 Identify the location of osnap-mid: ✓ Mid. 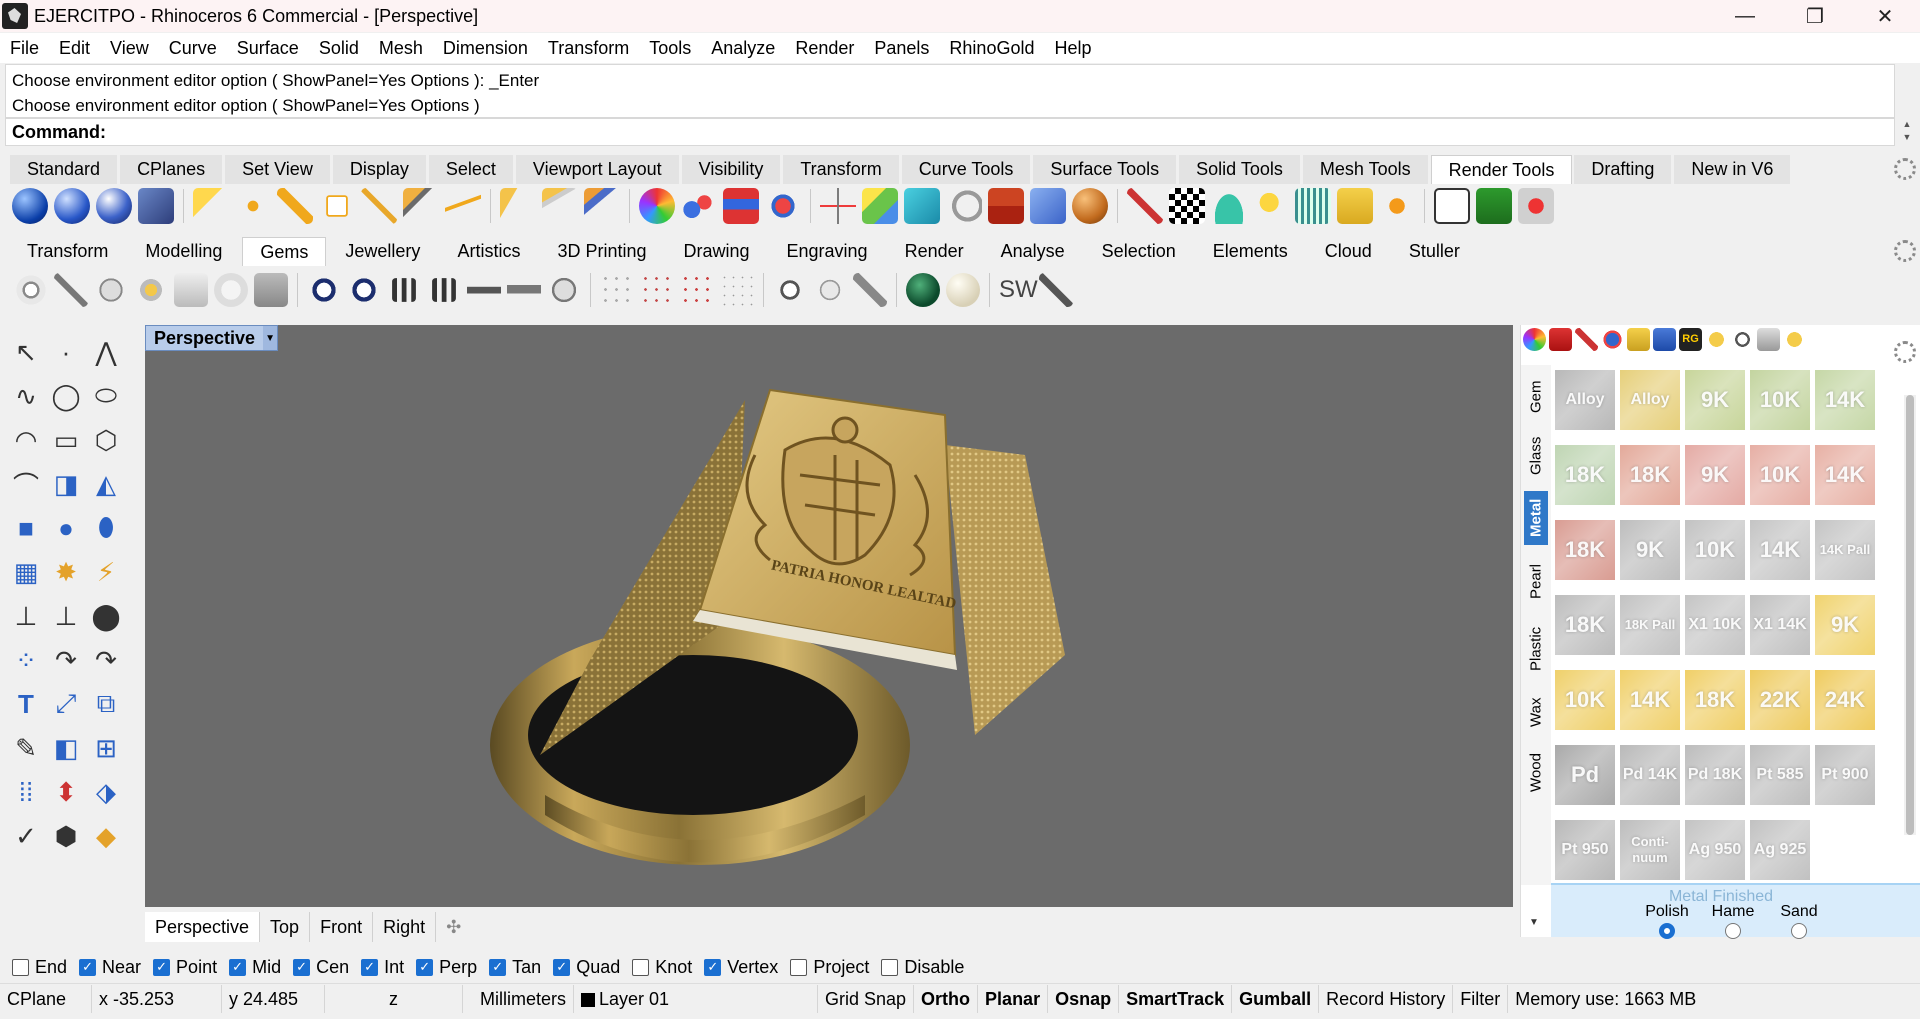
(255, 967).